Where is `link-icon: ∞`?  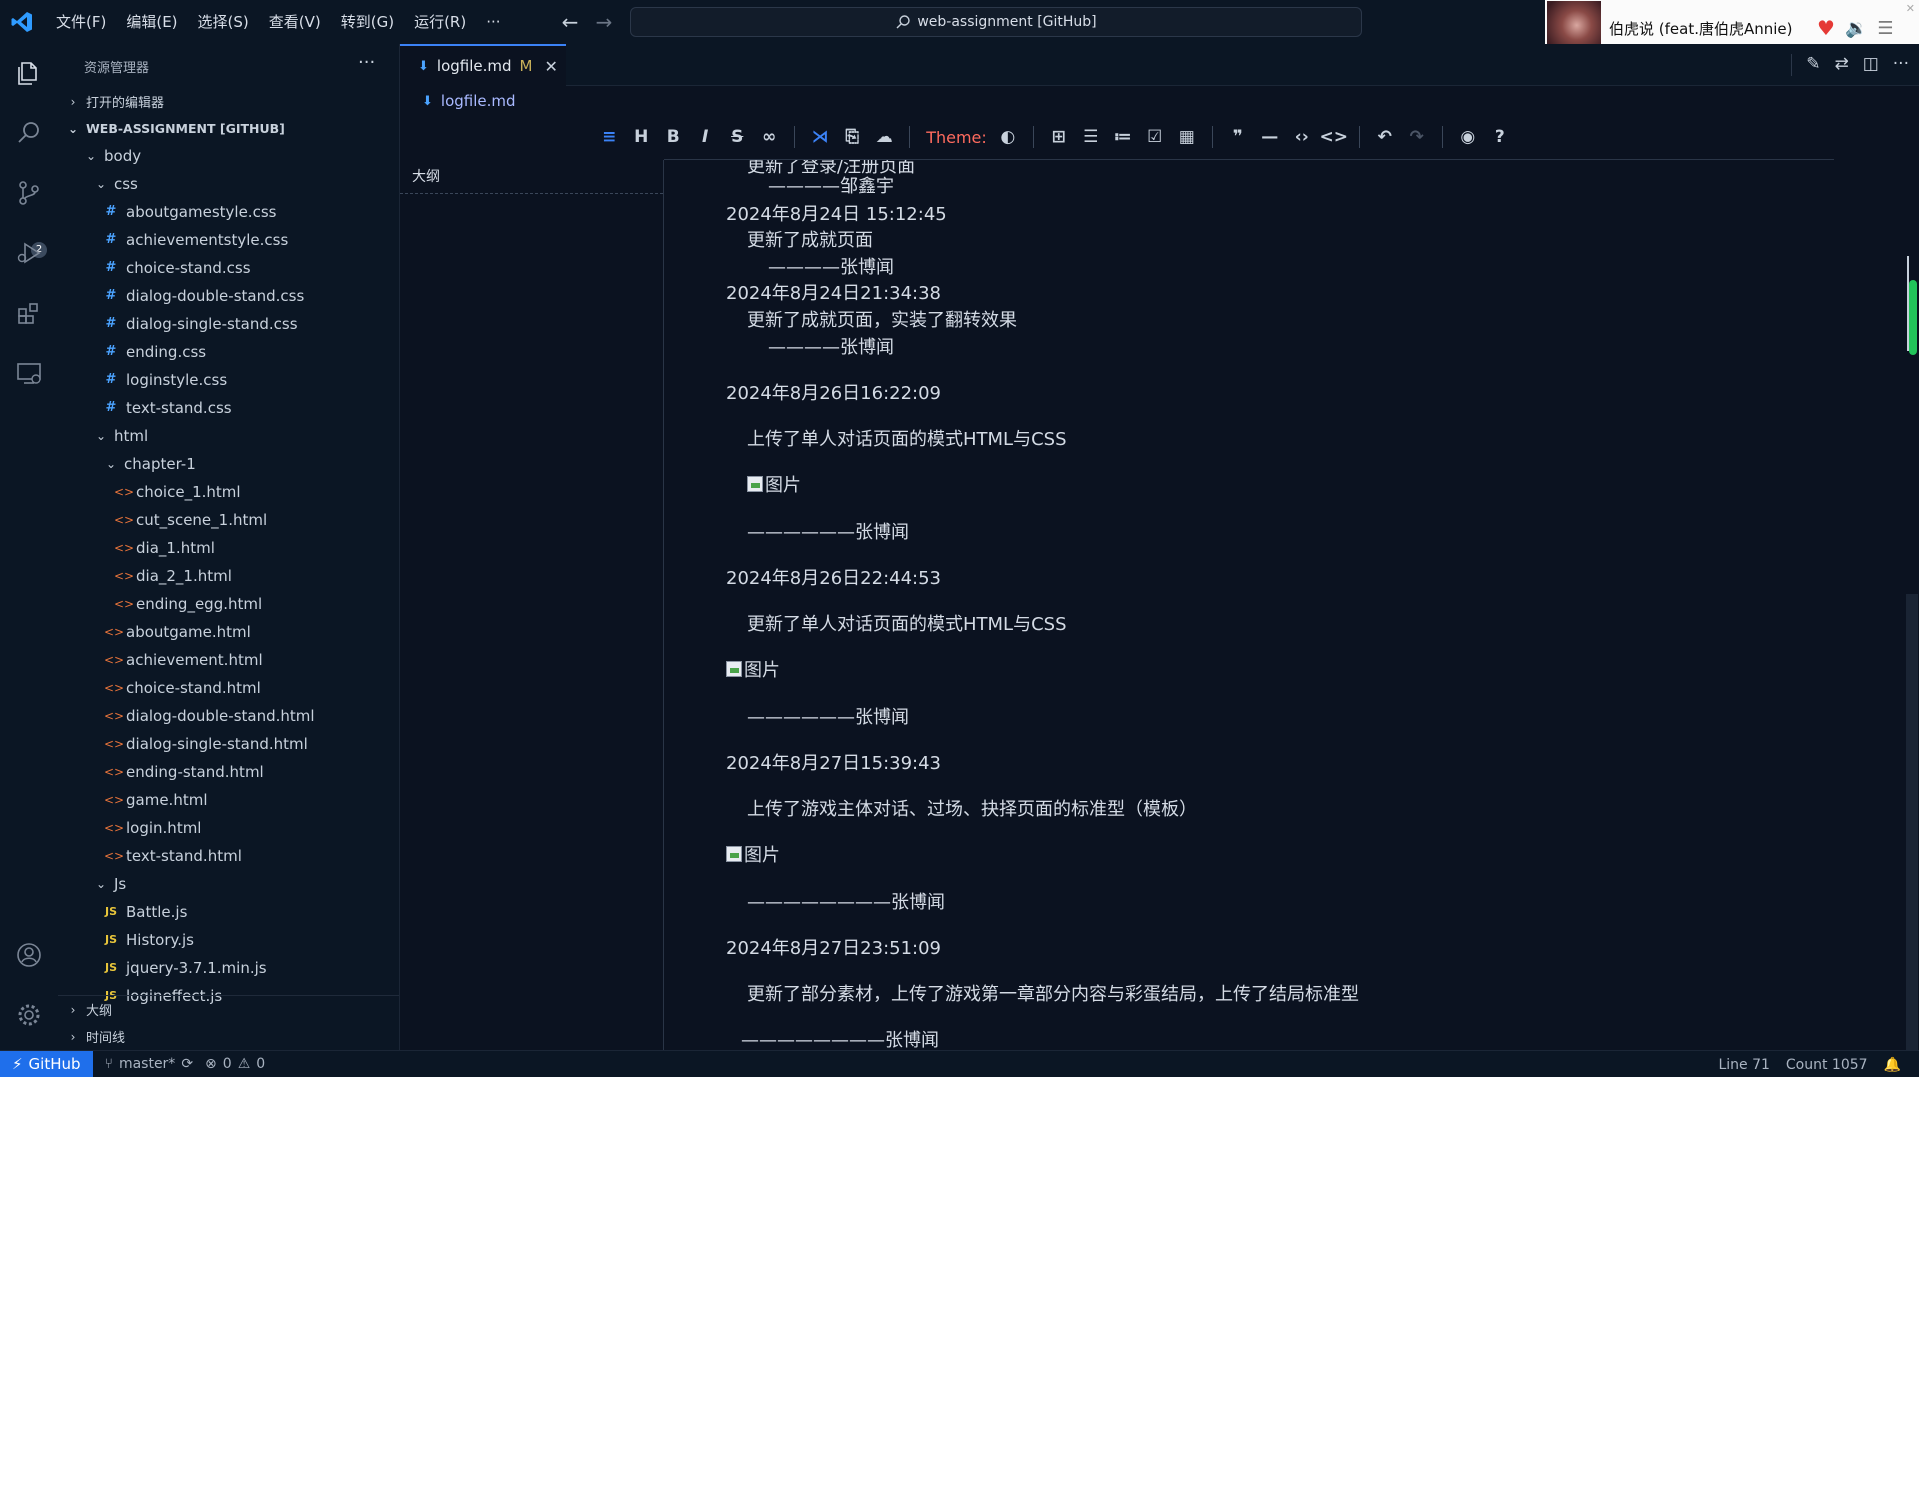 link-icon: ∞ is located at coordinates (769, 137).